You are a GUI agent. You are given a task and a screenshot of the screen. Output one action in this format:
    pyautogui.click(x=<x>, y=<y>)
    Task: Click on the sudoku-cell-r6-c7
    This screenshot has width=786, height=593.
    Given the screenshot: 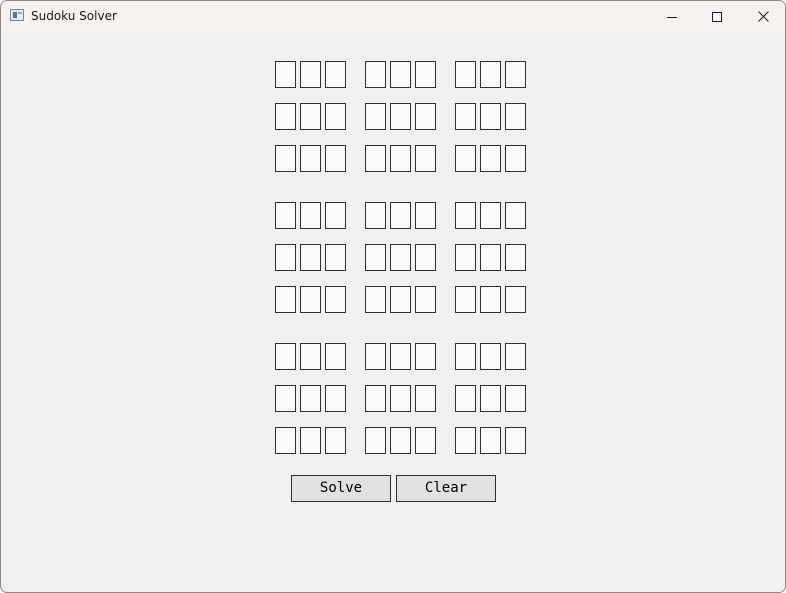 What is the action you would take?
    pyautogui.click(x=465, y=299)
    